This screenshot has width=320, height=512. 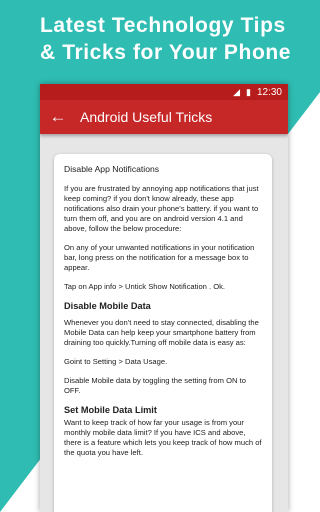 I want to click on status-bar: ◢ ▮ 12:30, so click(x=164, y=92).